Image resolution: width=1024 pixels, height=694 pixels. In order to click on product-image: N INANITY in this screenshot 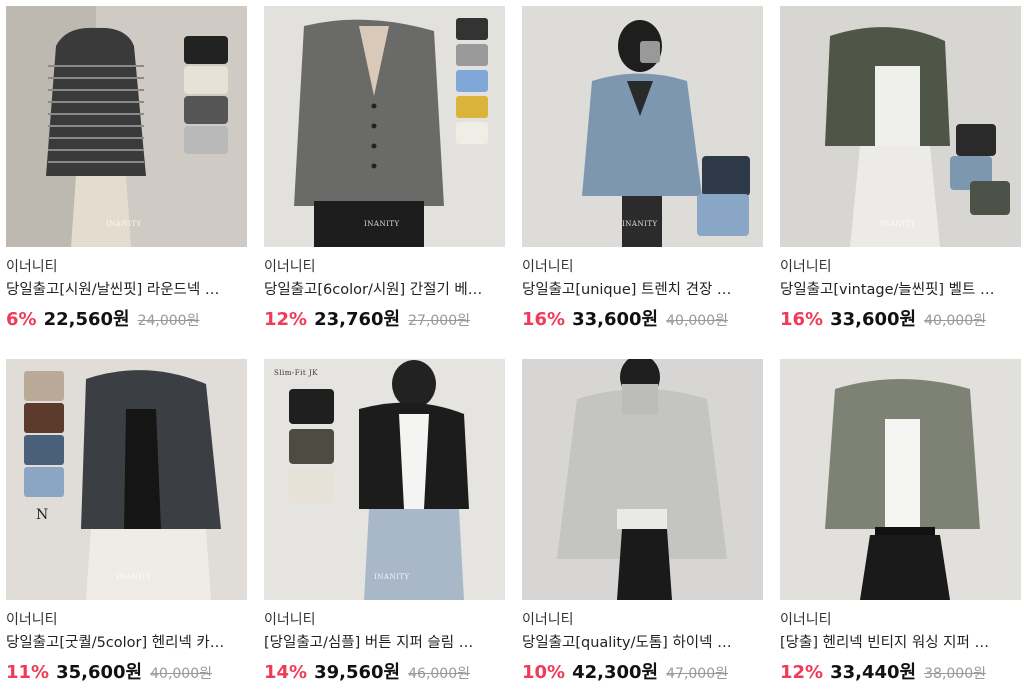, I will do `click(126, 479)`.